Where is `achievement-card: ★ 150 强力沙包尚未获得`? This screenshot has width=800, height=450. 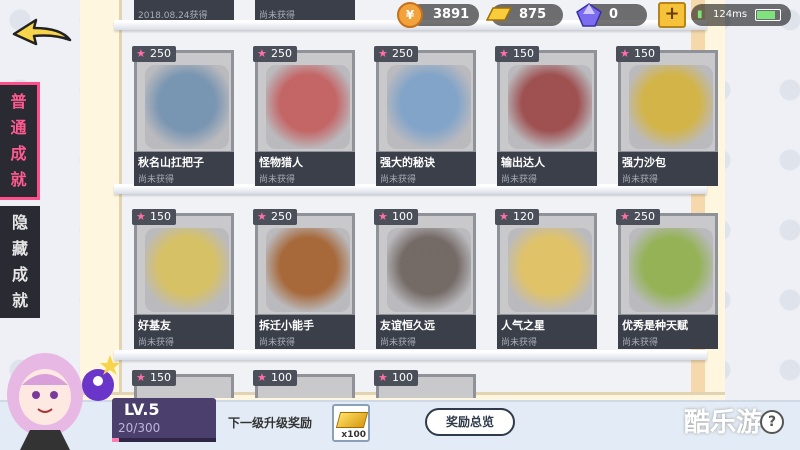 achievement-card: ★ 150 强力沙包尚未获得 is located at coordinates (667, 116).